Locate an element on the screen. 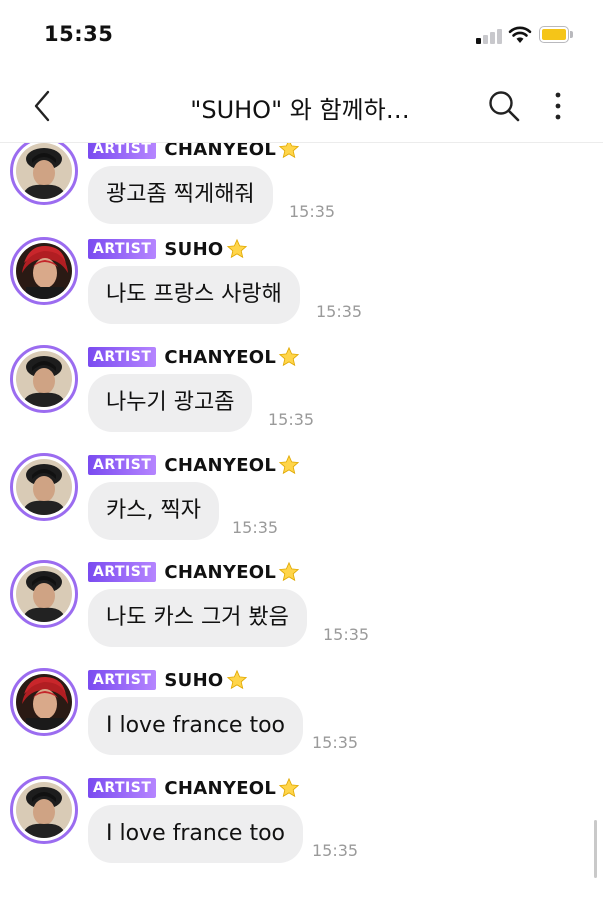  message-item: ARTIST CHANYEOL 광고좀 찍게해줘 15:35 is located at coordinates (301, 194).